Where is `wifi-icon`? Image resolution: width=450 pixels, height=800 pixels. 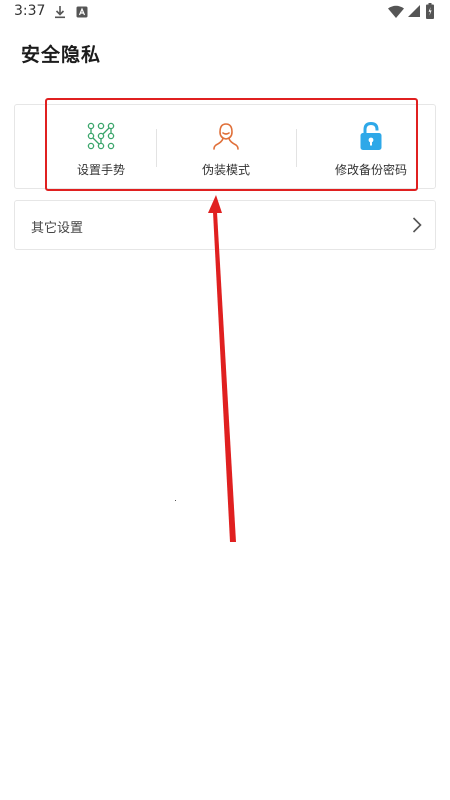 wifi-icon is located at coordinates (396, 11).